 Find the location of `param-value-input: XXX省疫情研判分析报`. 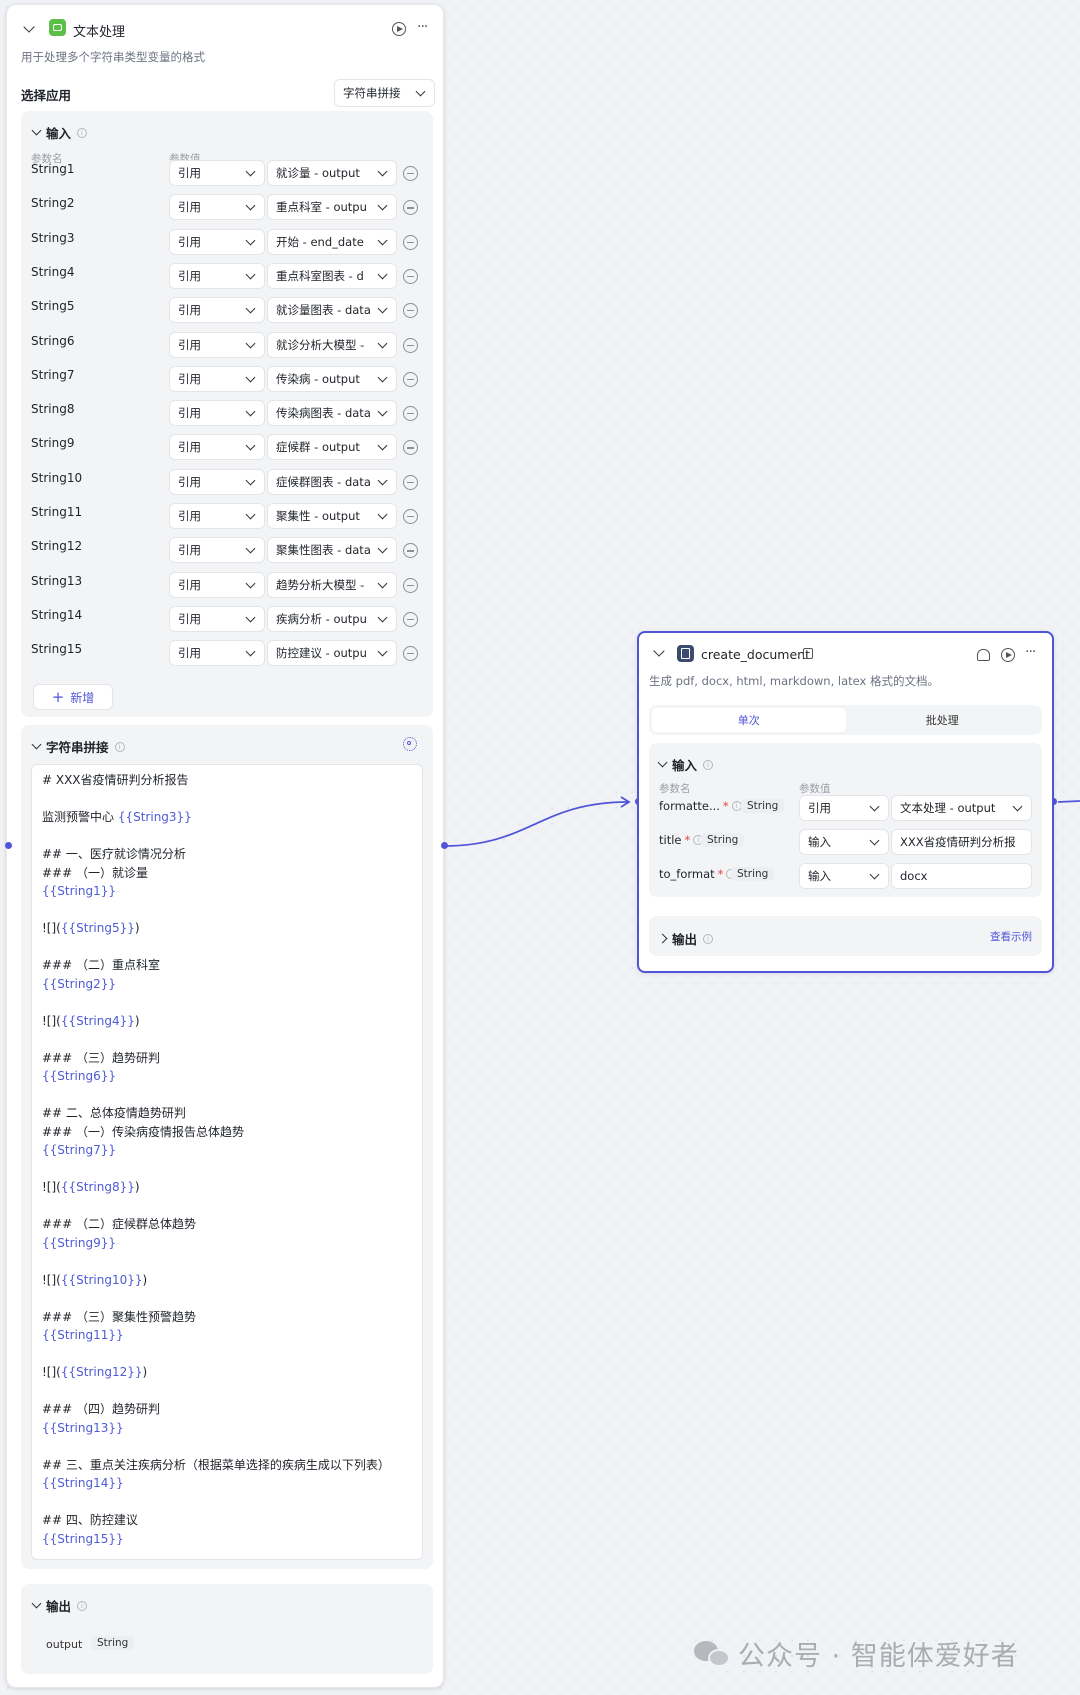

param-value-input: XXX省疫情研判分析报 is located at coordinates (961, 842).